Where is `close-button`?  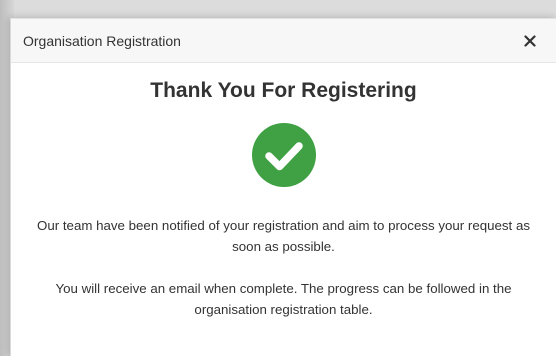
close-button is located at coordinates (530, 41).